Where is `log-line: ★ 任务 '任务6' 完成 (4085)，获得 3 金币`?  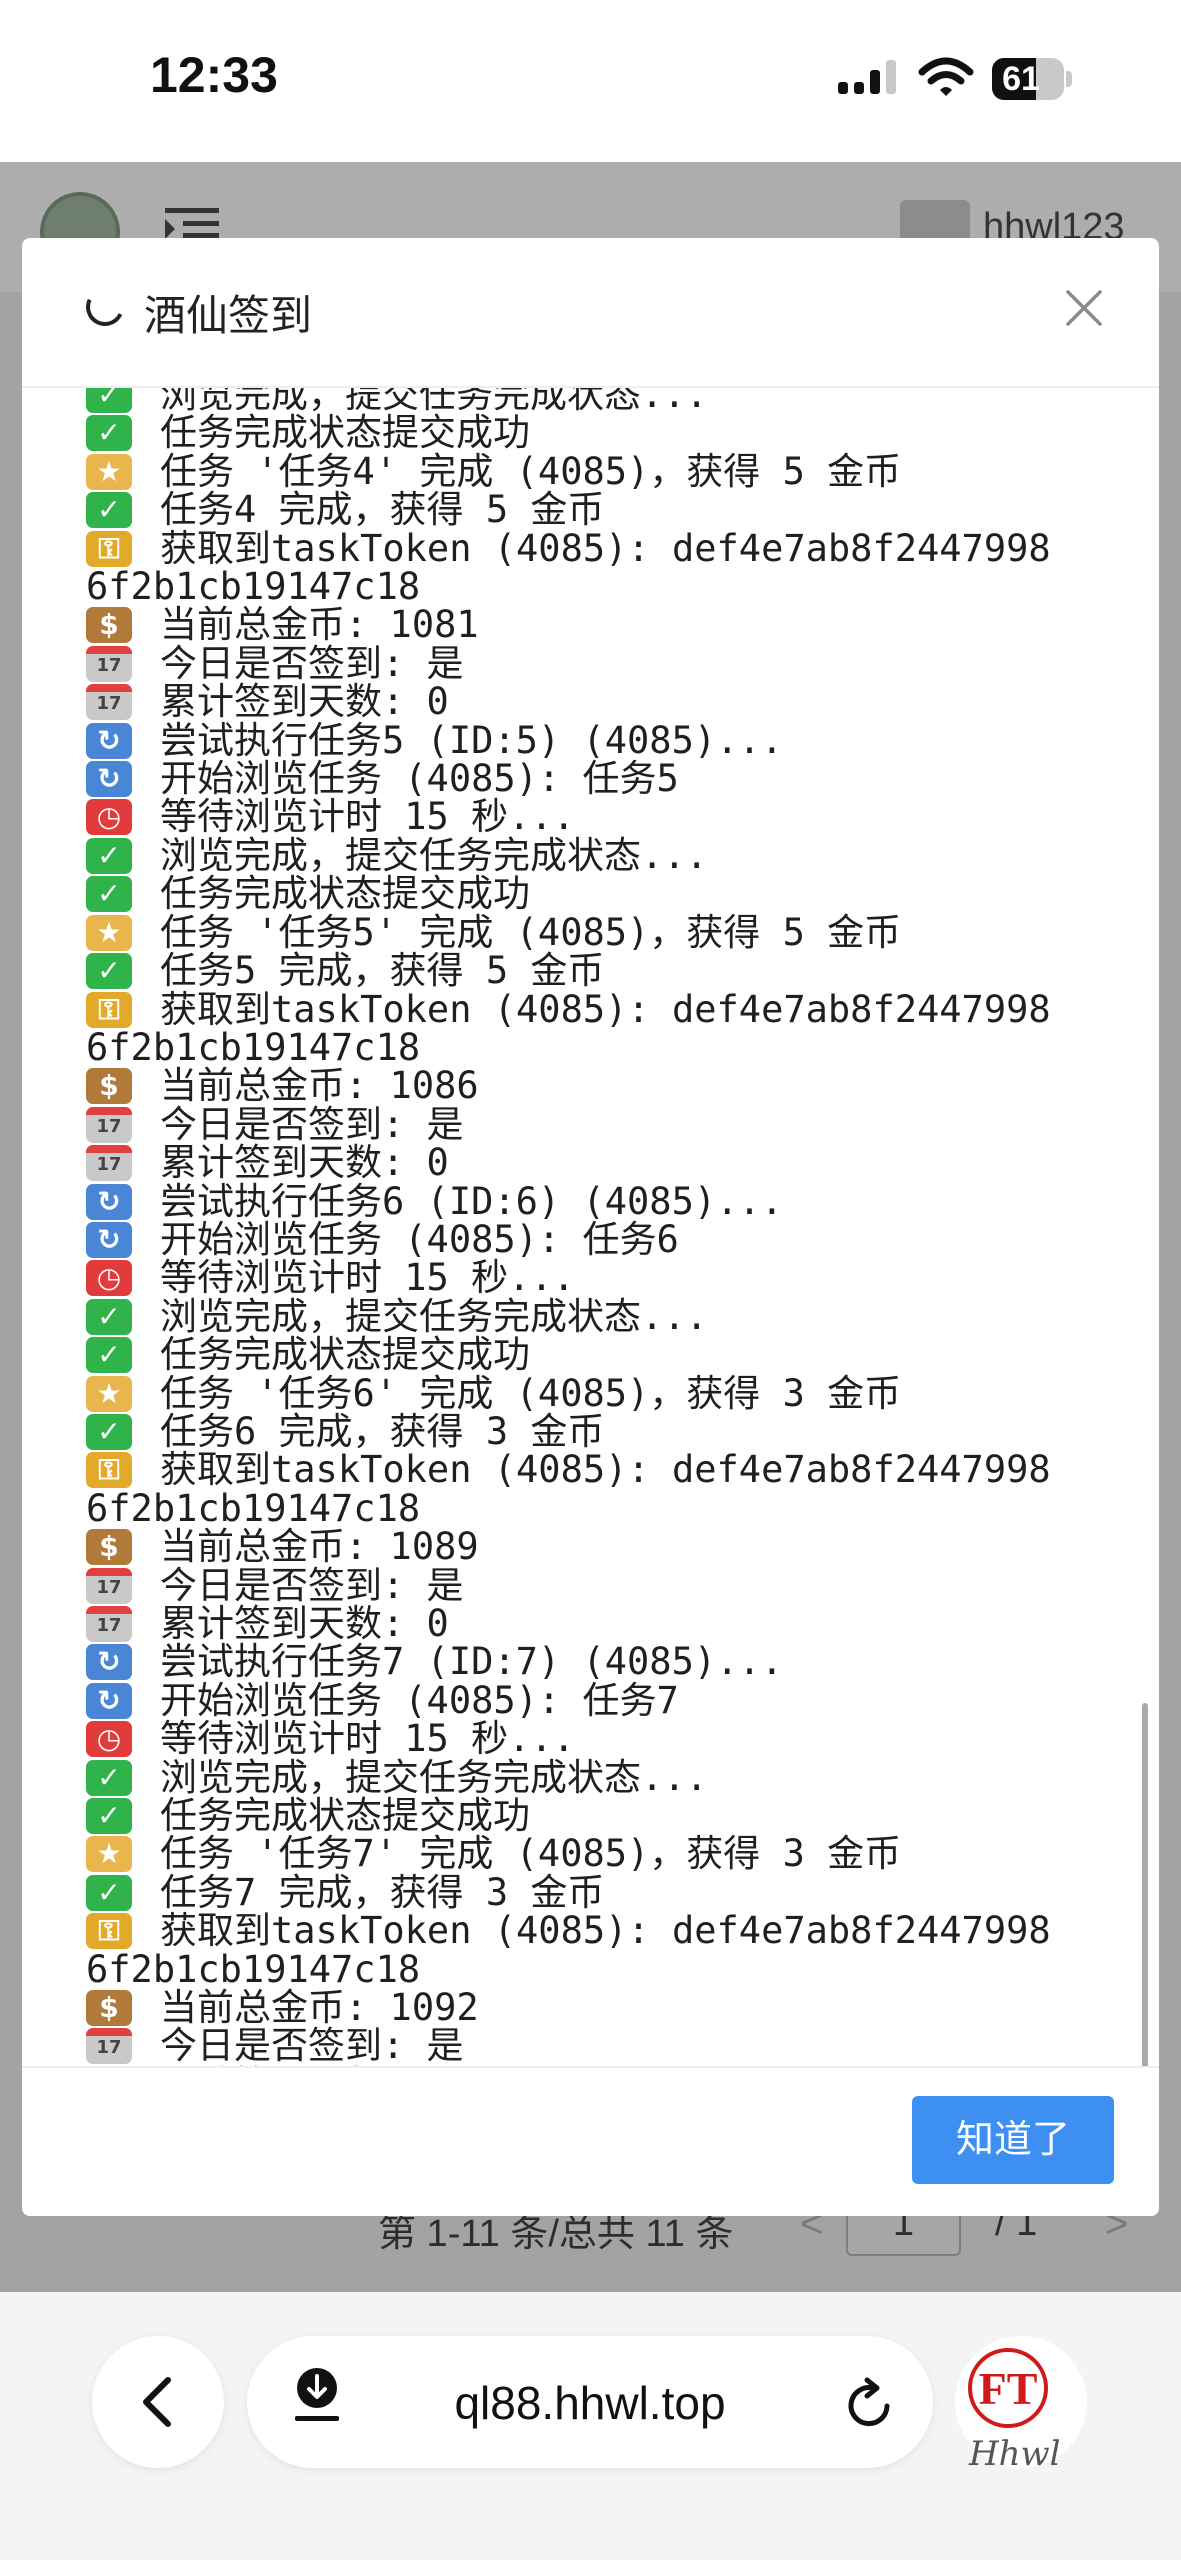
log-line: ★ 任务 '任务6' 完成 (4085)，获得 3 金币 is located at coordinates (603, 1393).